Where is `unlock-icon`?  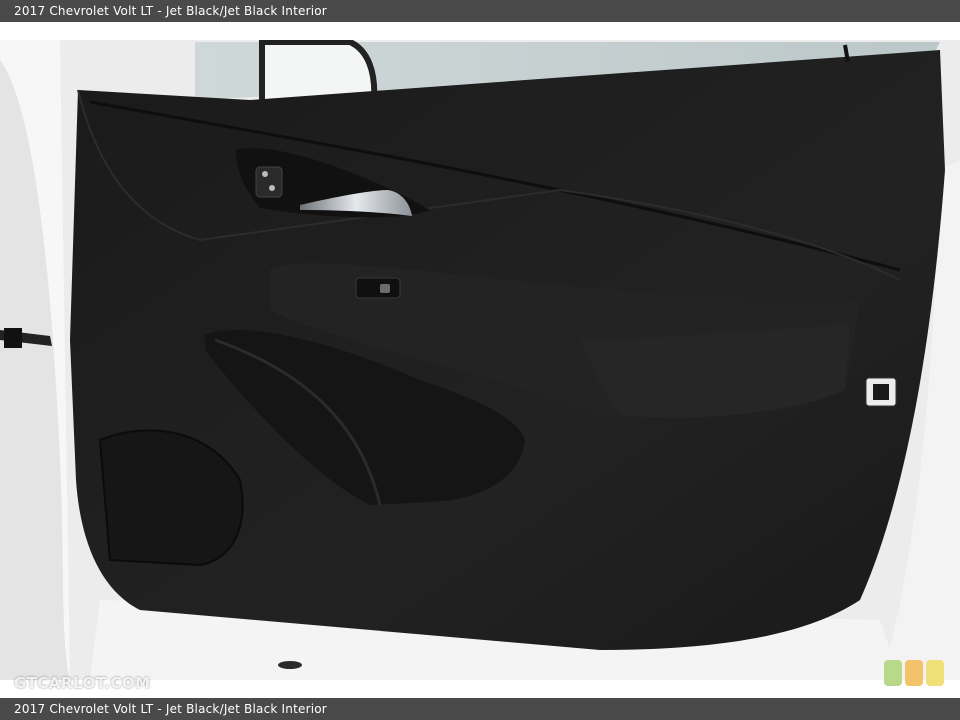
unlock-icon is located at coordinates (272, 188).